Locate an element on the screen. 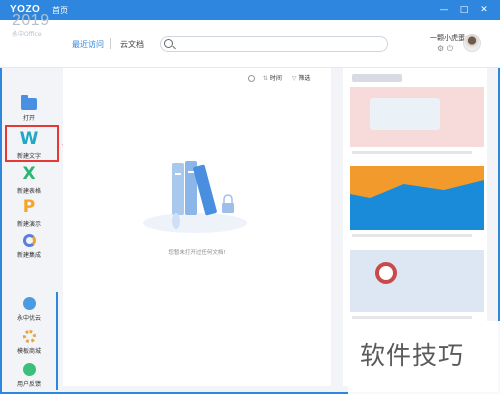 Image resolution: width=500 pixels, height=394 pixels. filter-button: 筛选 is located at coordinates (304, 78).